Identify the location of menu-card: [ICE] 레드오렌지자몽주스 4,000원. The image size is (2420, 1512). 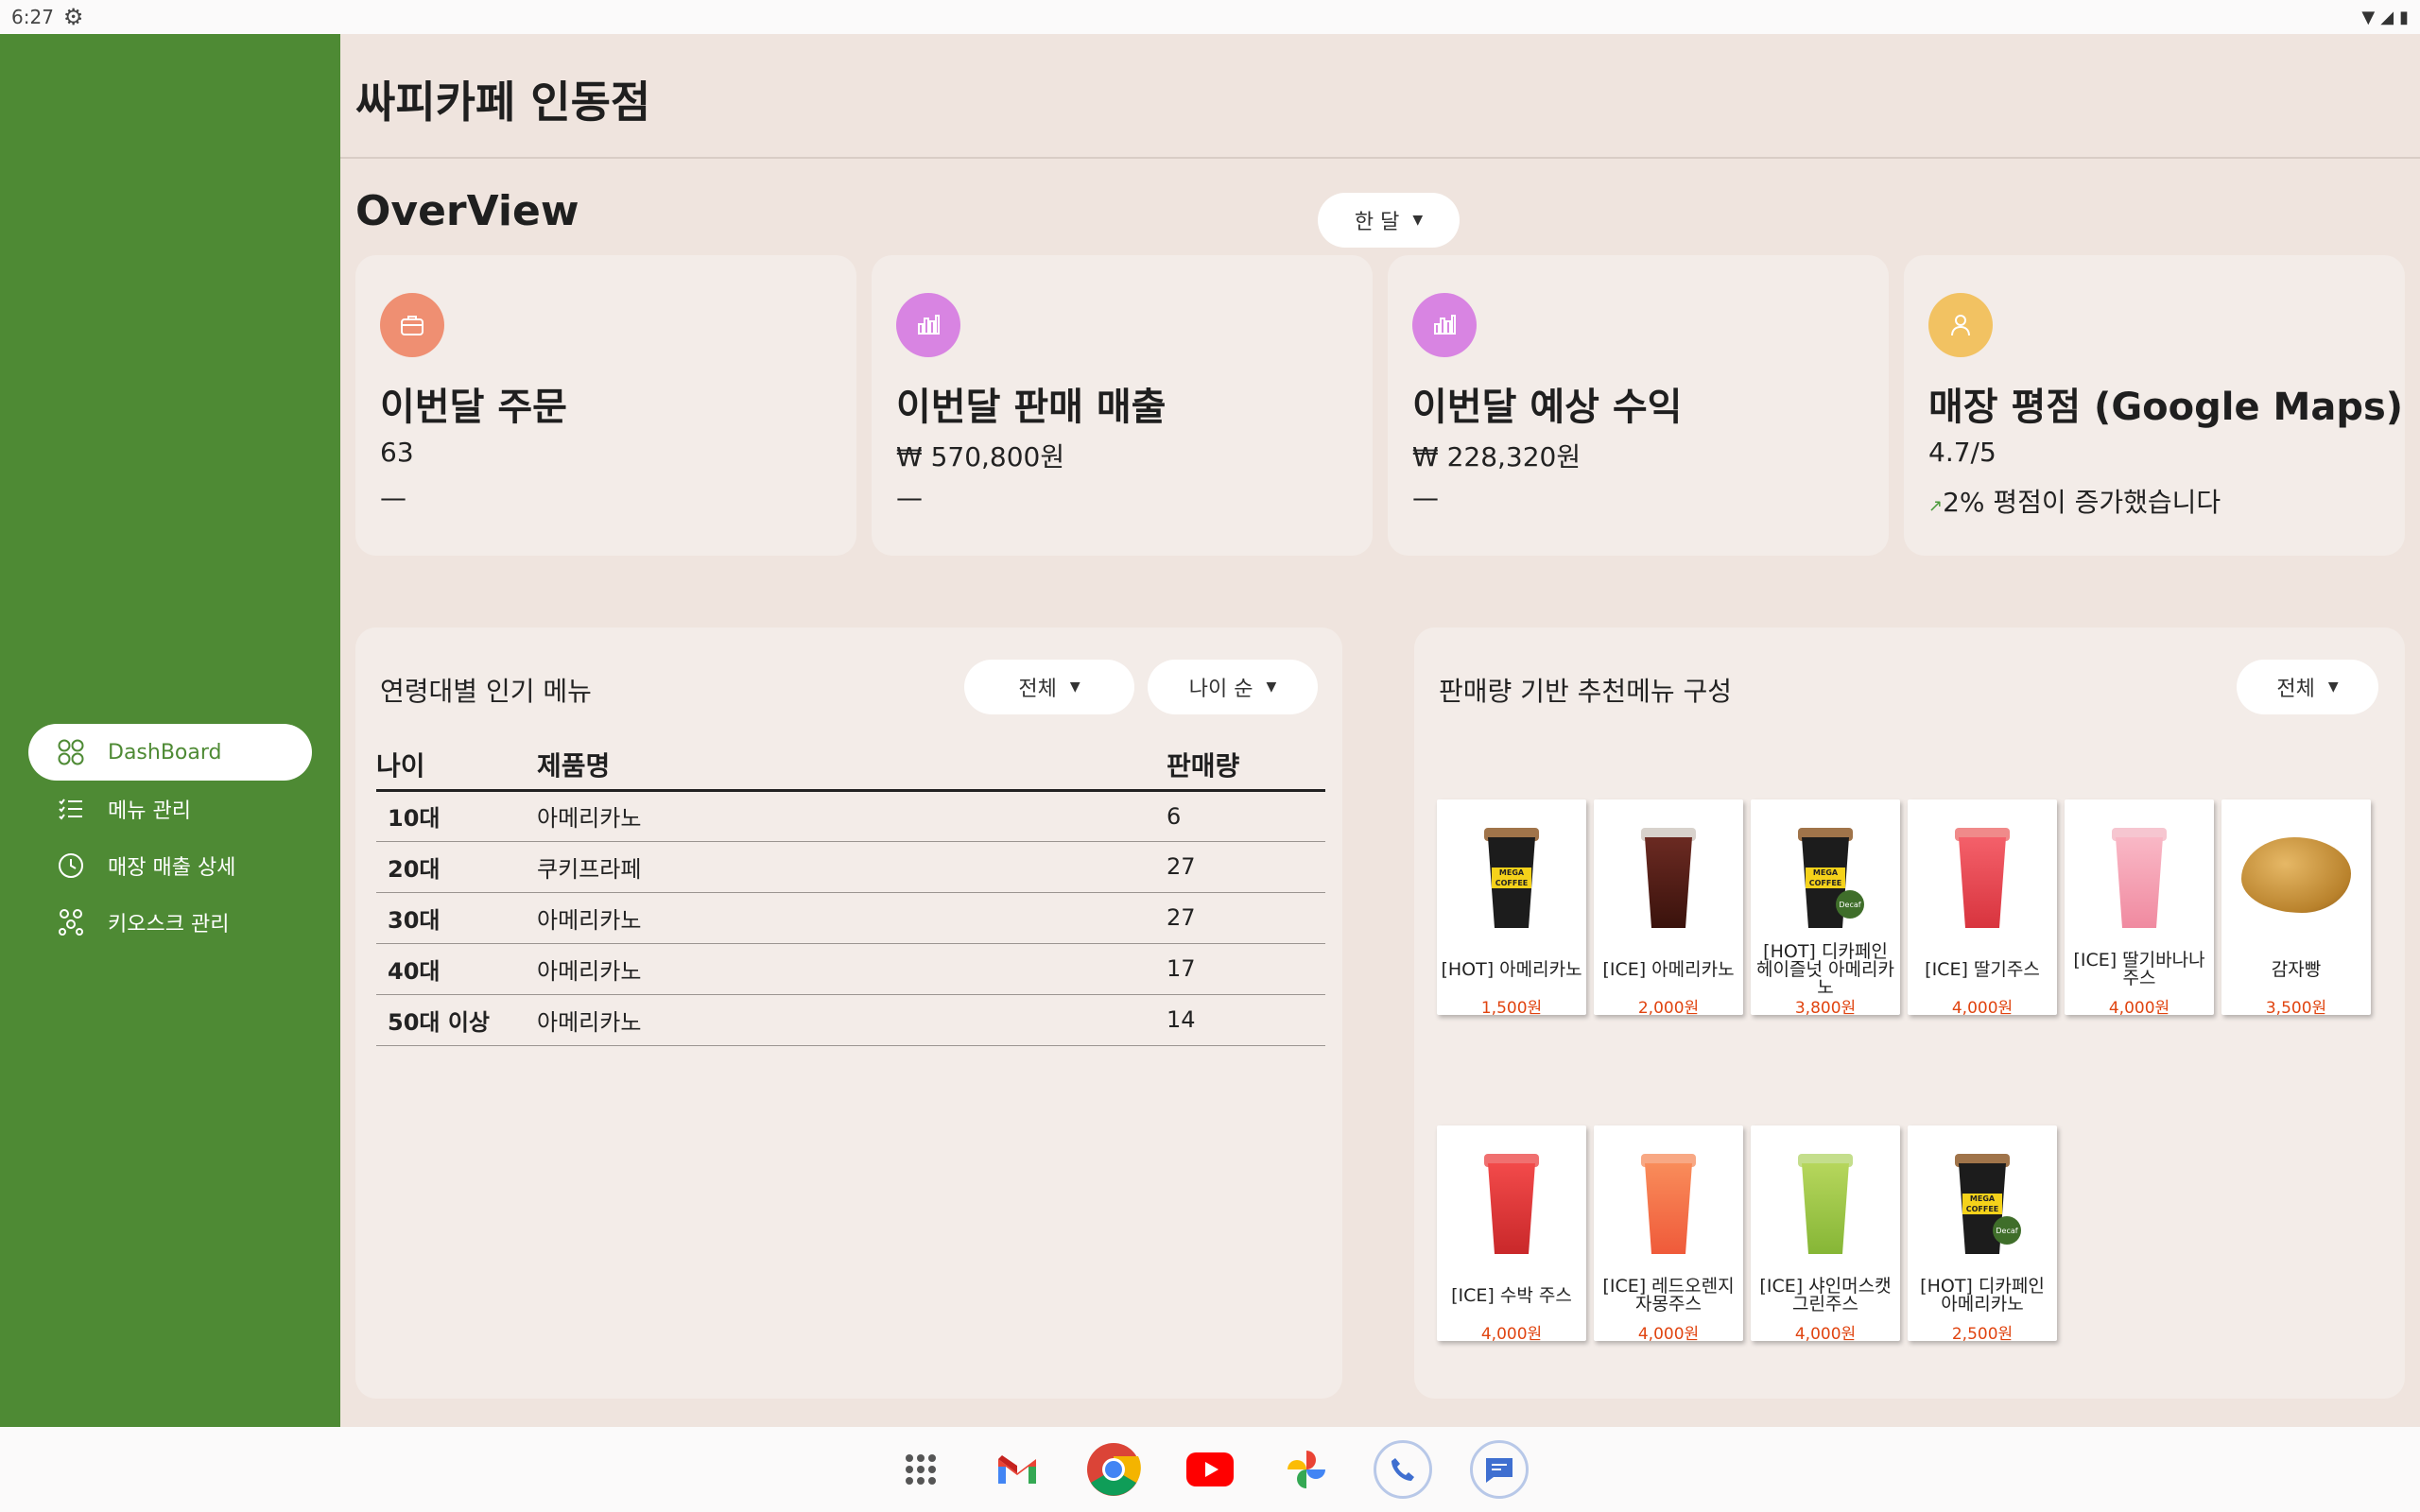
(1668, 1234).